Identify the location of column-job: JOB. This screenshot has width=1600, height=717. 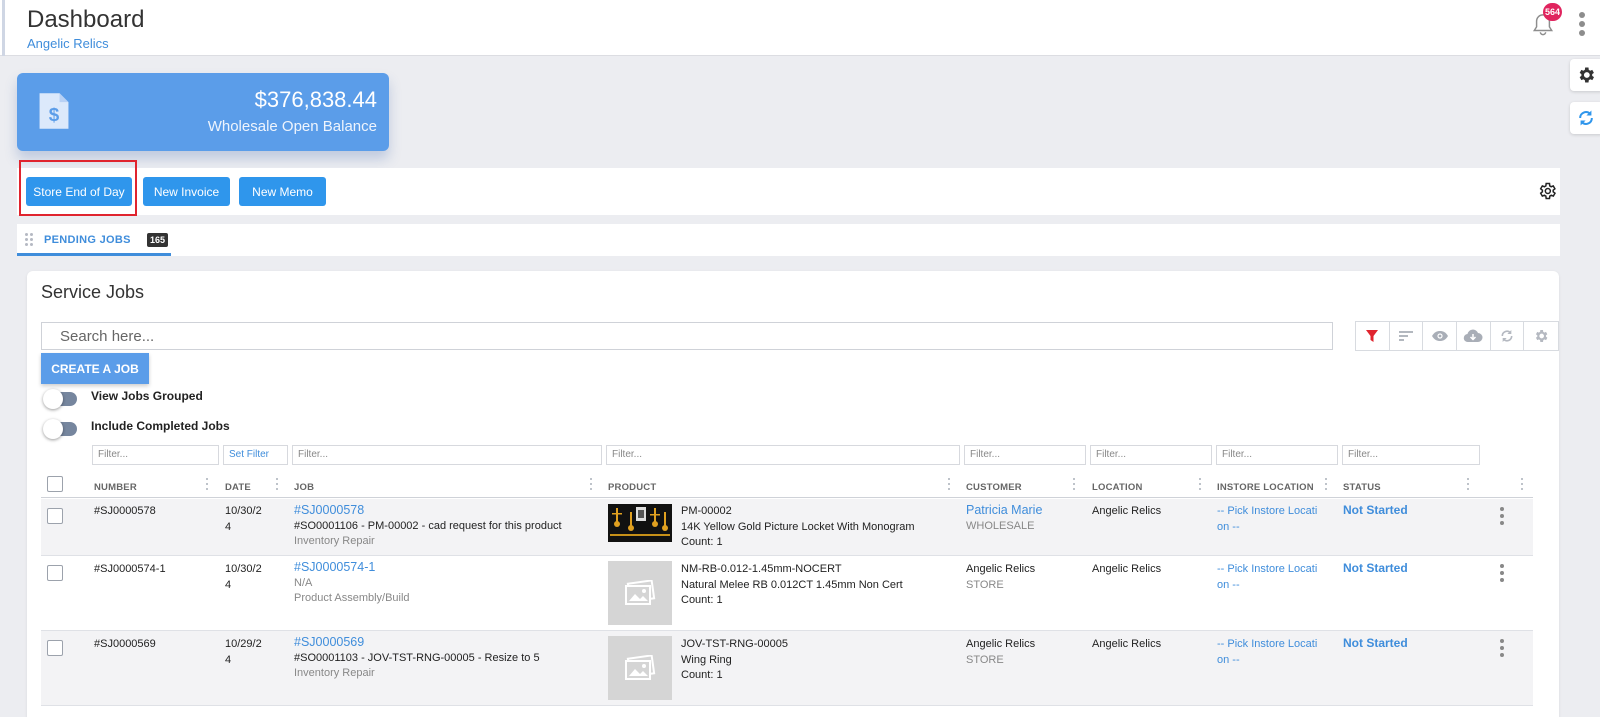
(304, 487).